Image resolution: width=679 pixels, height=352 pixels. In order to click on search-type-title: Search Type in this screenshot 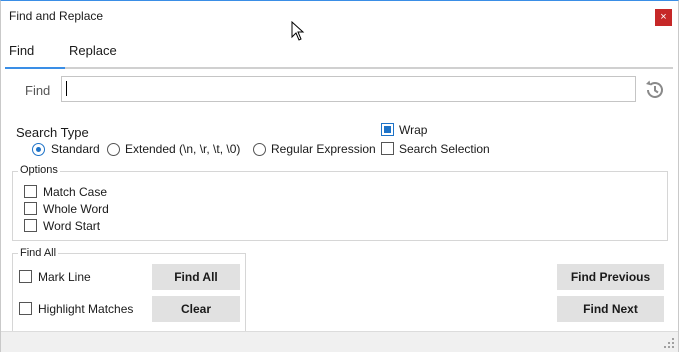, I will do `click(52, 132)`.